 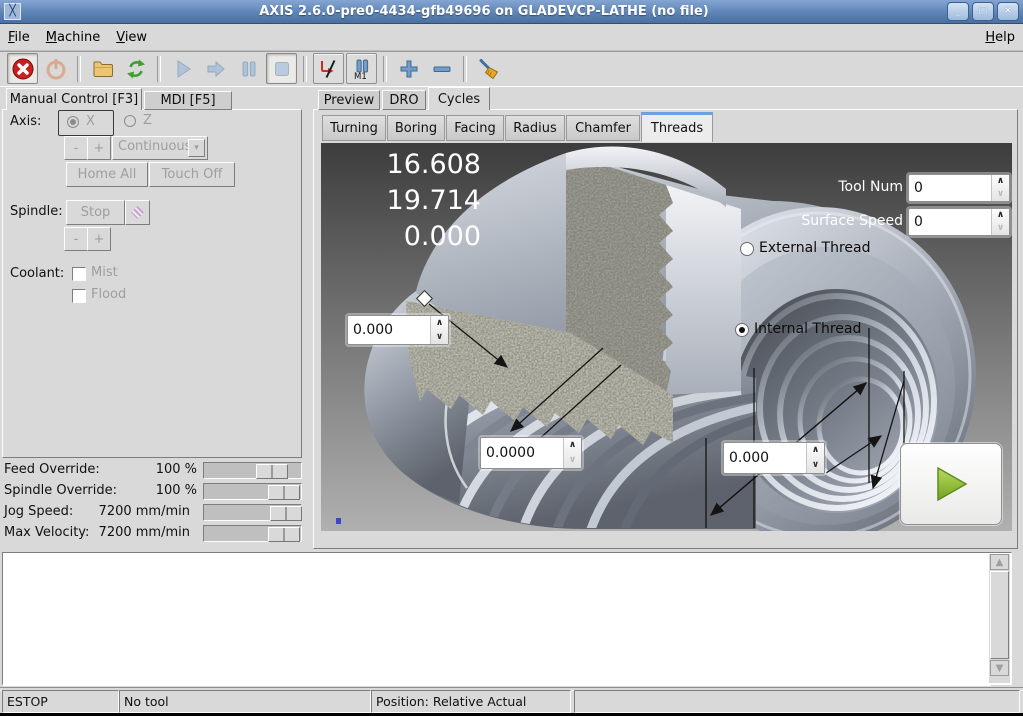 I want to click on canvas-spinbox-length-input, so click(x=765, y=458).